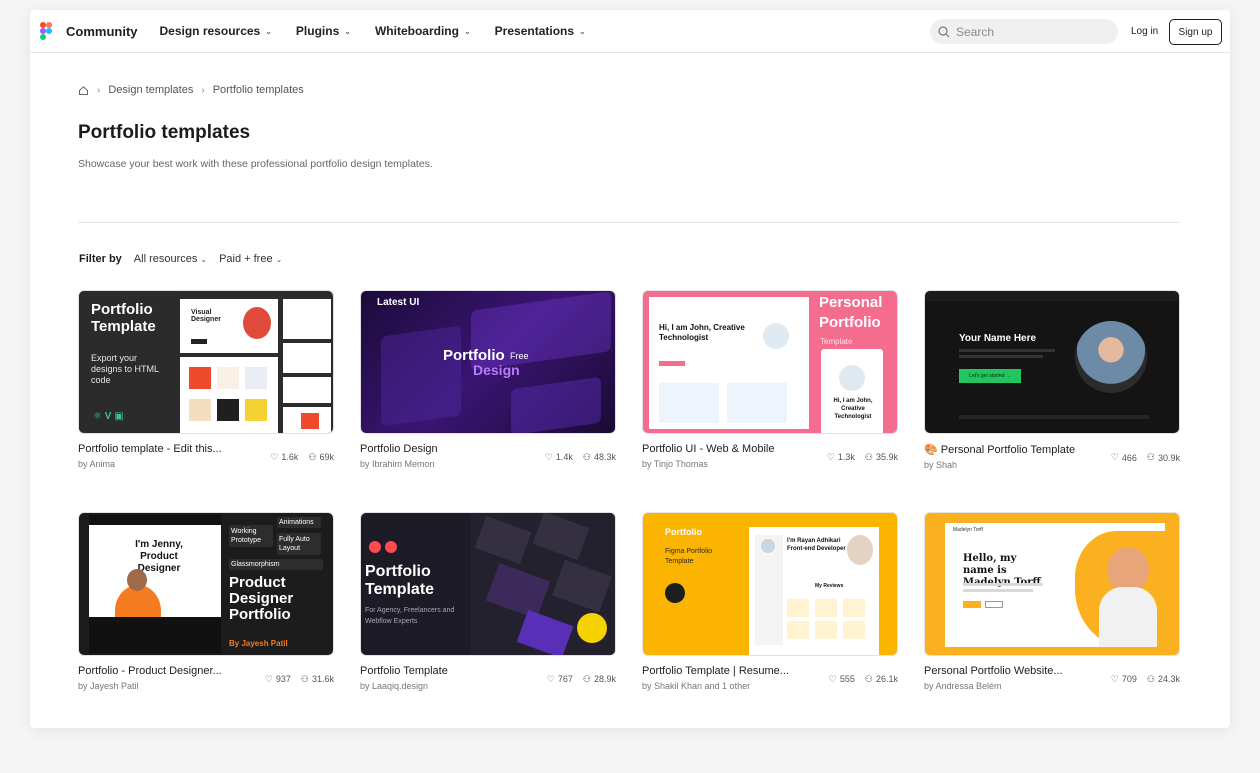 Image resolution: width=1260 pixels, height=773 pixels. I want to click on card-title: Portfolio Design, so click(399, 449).